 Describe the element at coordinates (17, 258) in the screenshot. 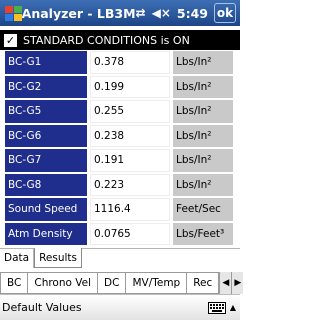

I see `tab-data: Data` at that location.